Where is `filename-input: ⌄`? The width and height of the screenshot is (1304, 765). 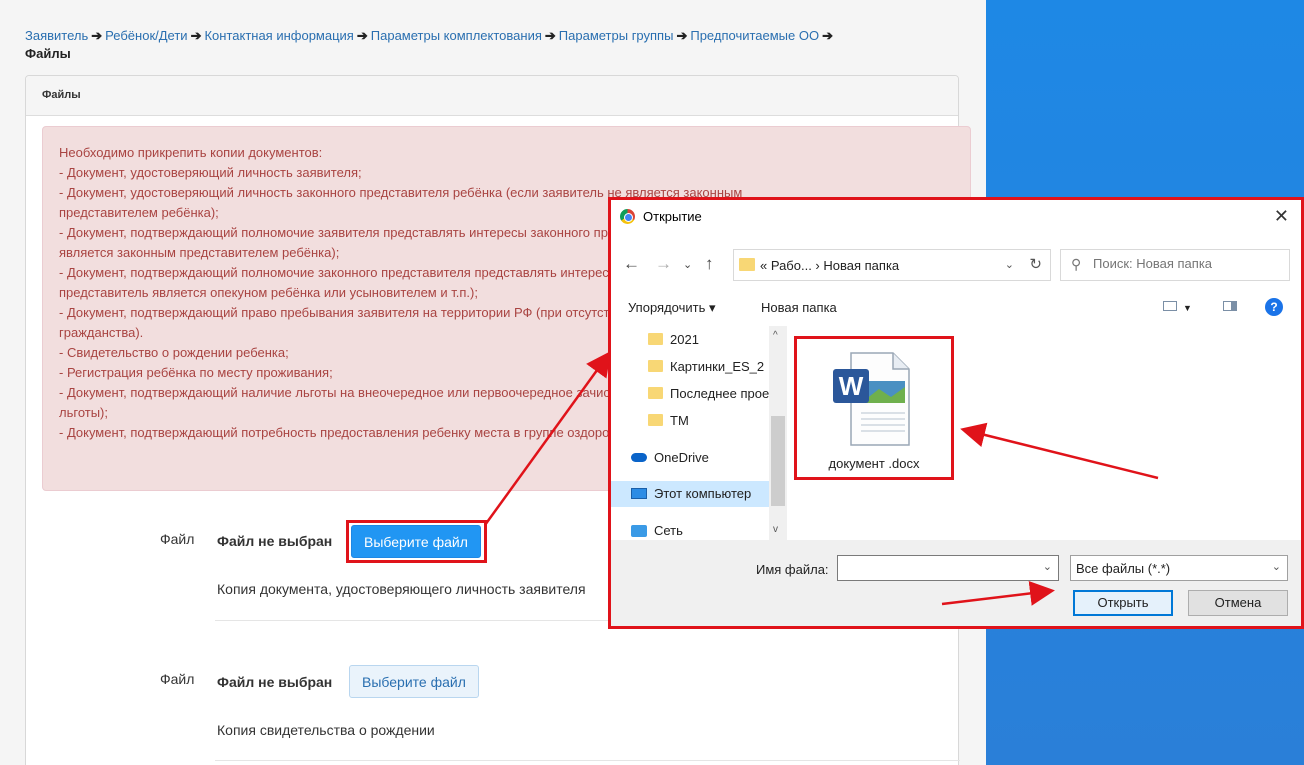
filename-input: ⌄ is located at coordinates (948, 568).